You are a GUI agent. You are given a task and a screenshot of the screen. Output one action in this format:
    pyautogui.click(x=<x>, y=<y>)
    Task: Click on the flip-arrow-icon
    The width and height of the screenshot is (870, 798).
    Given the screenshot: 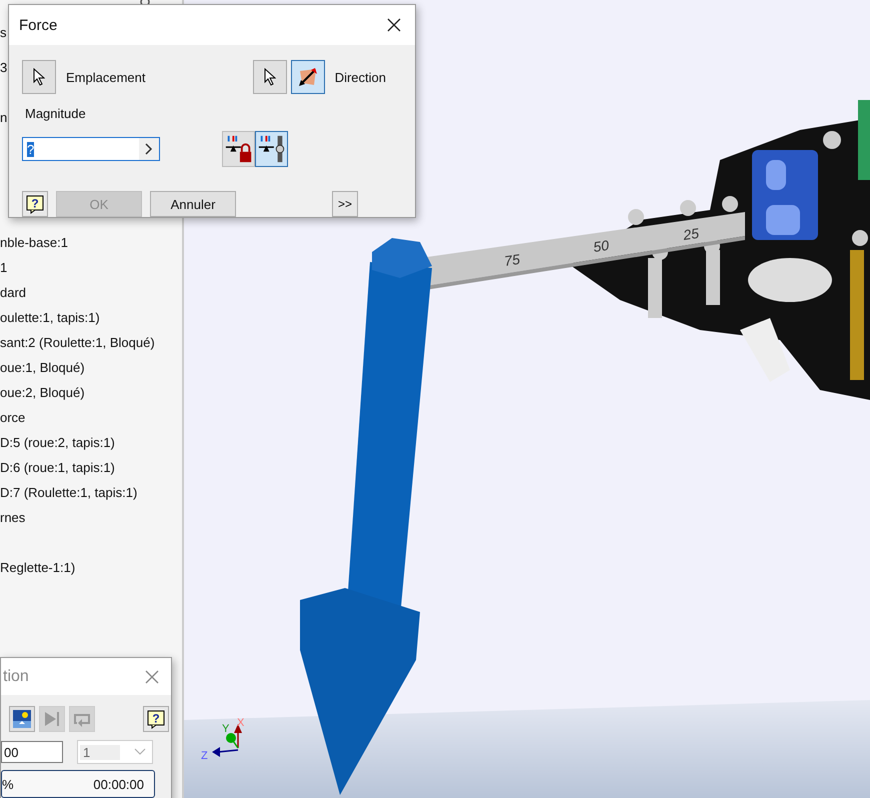 What is the action you would take?
    pyautogui.click(x=308, y=77)
    